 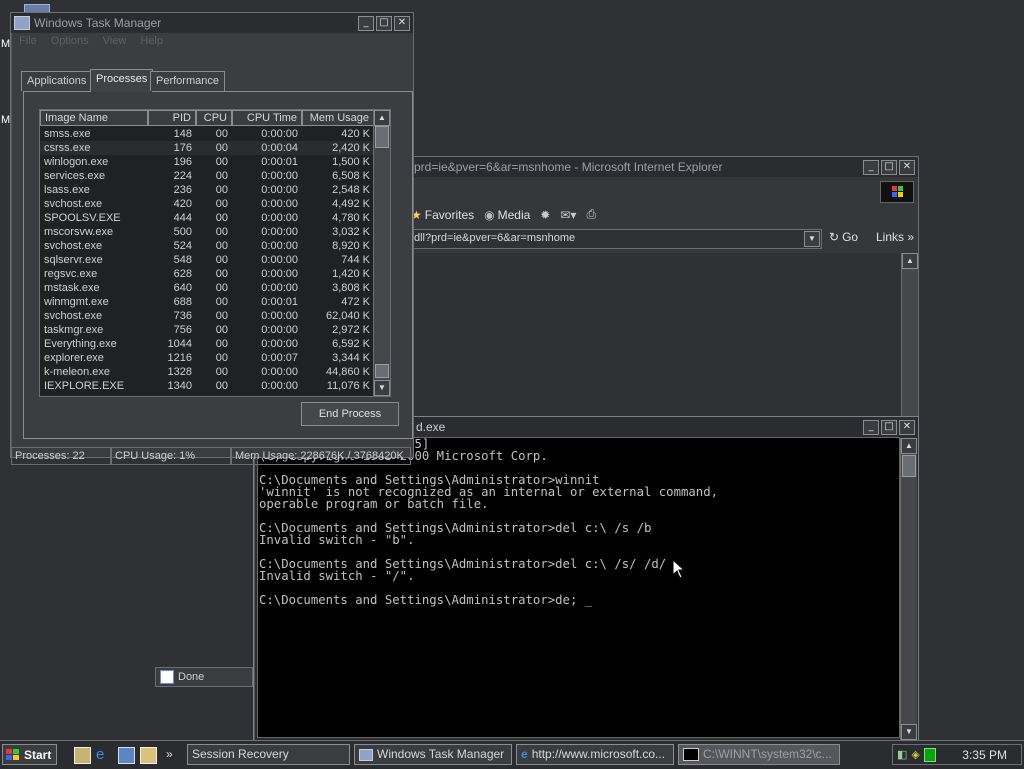 What do you see at coordinates (71, 274) in the screenshot?
I see `cell-image-name: regsvc.exe` at bounding box center [71, 274].